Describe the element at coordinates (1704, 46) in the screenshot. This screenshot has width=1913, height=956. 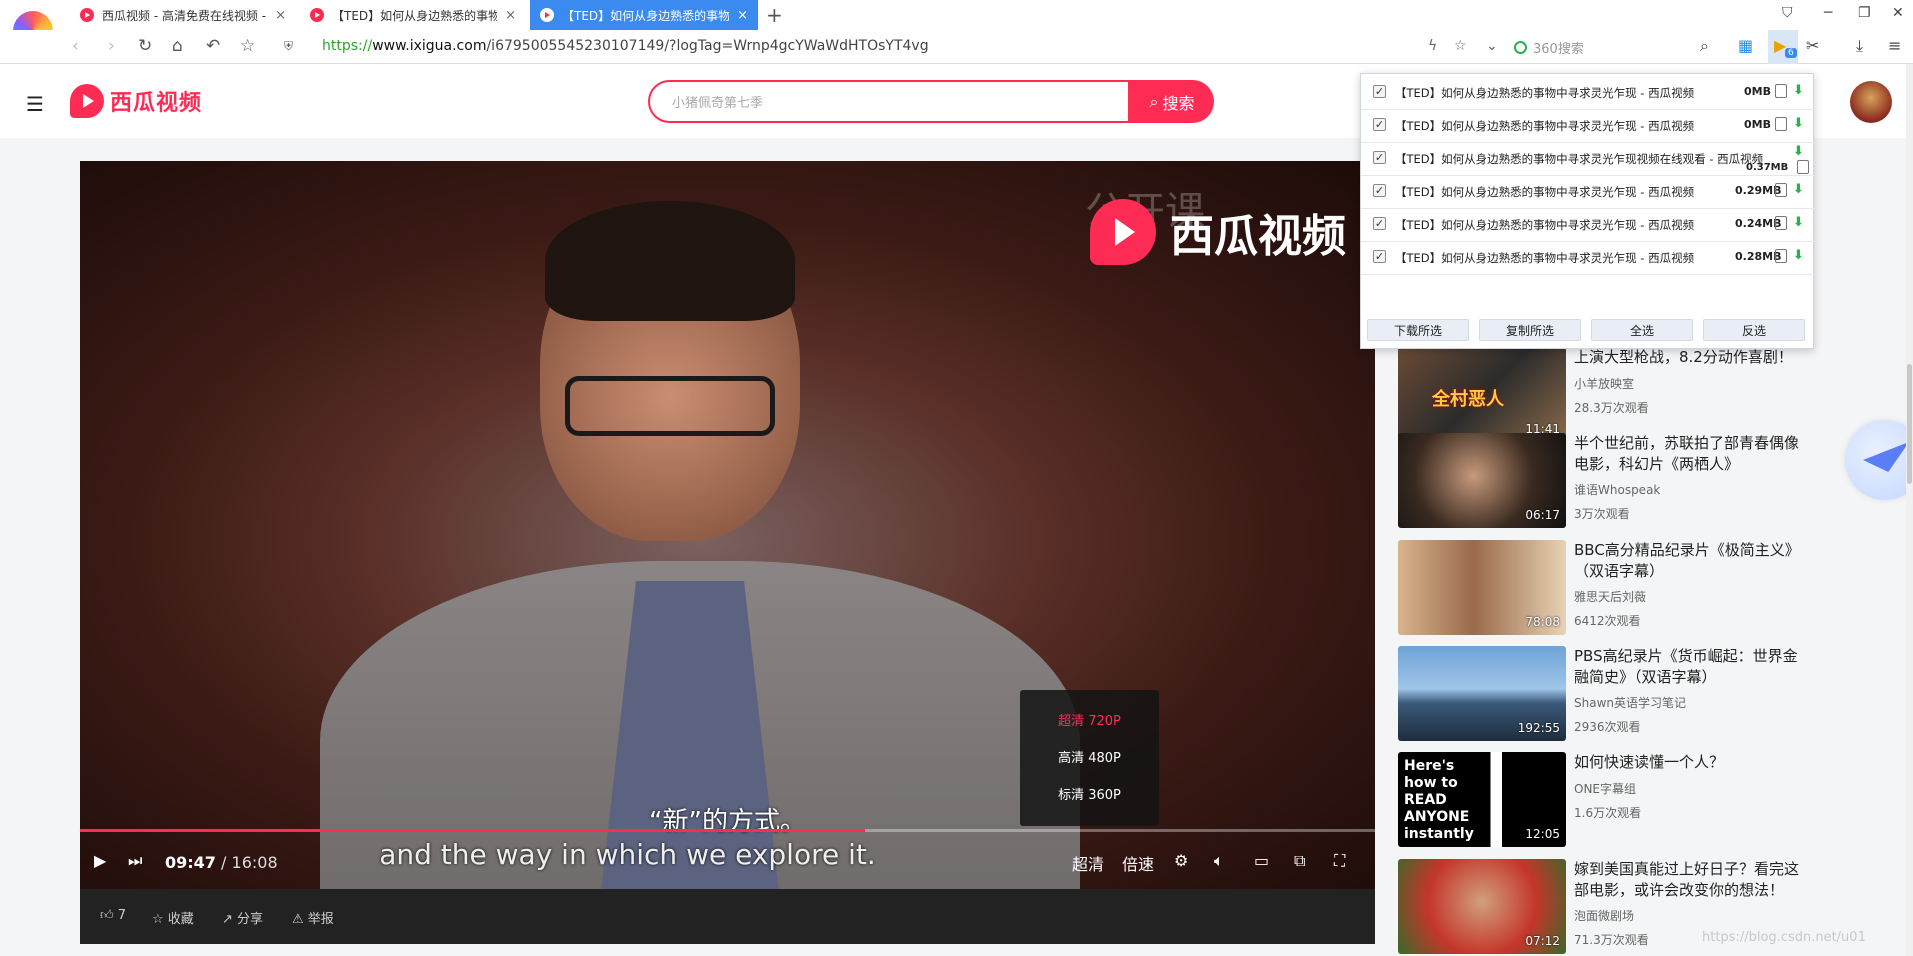
I see `search-icon: ⌕` at that location.